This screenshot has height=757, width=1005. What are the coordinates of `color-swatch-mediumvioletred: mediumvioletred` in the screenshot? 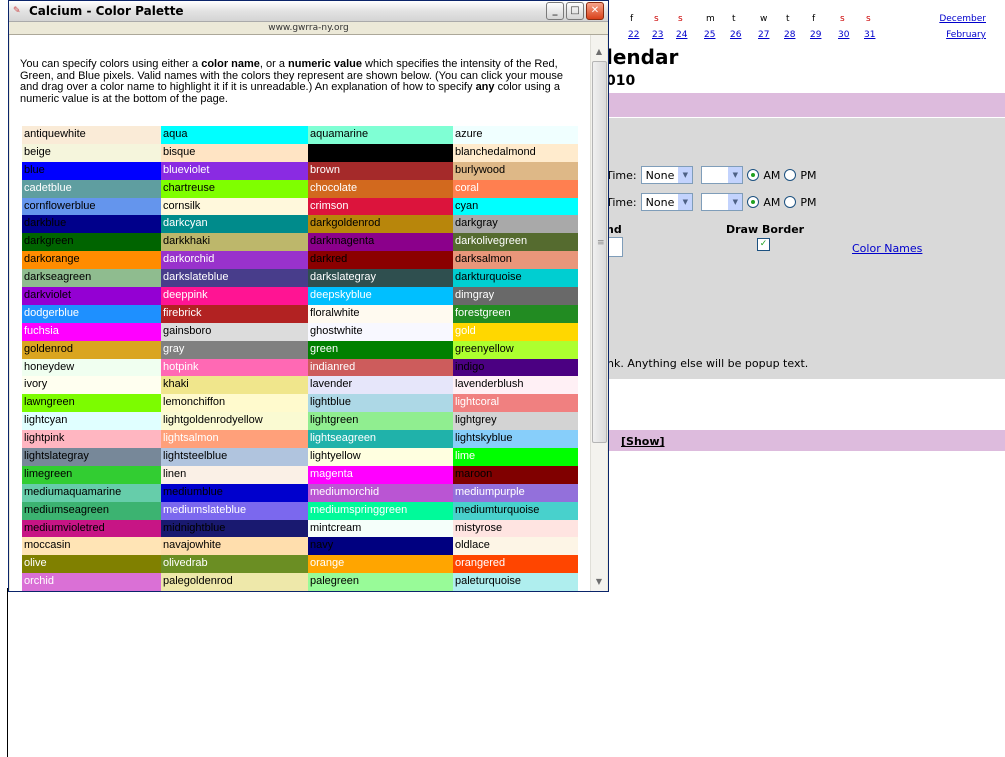 It's located at (91, 528).